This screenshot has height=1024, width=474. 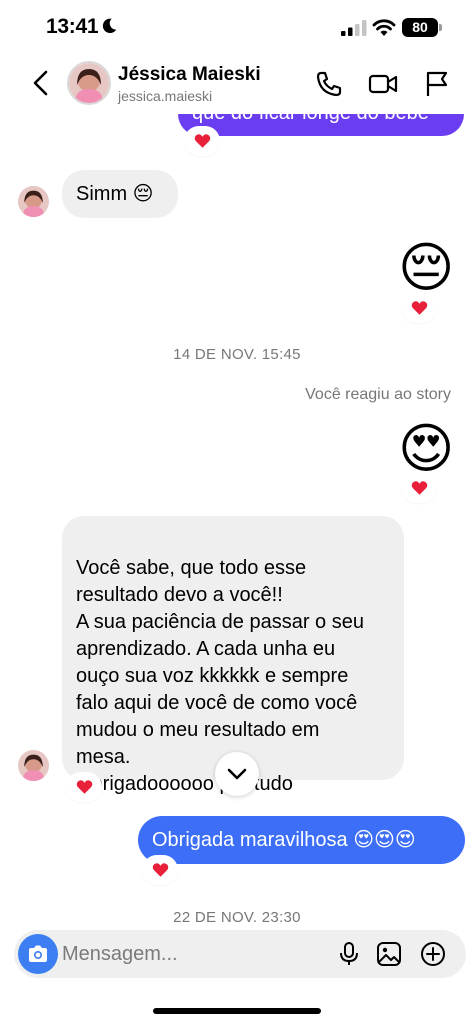 What do you see at coordinates (237, 28) in the screenshot?
I see `status-bar: 13:41 80` at bounding box center [237, 28].